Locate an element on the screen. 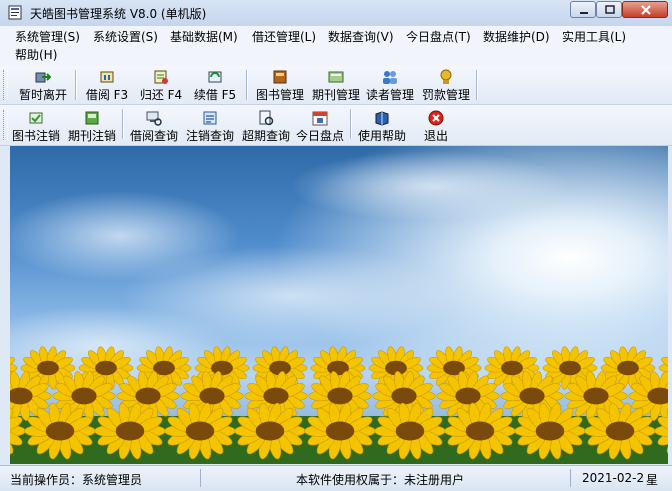 The width and height of the screenshot is (672, 491). readers-icon is located at coordinates (390, 77).